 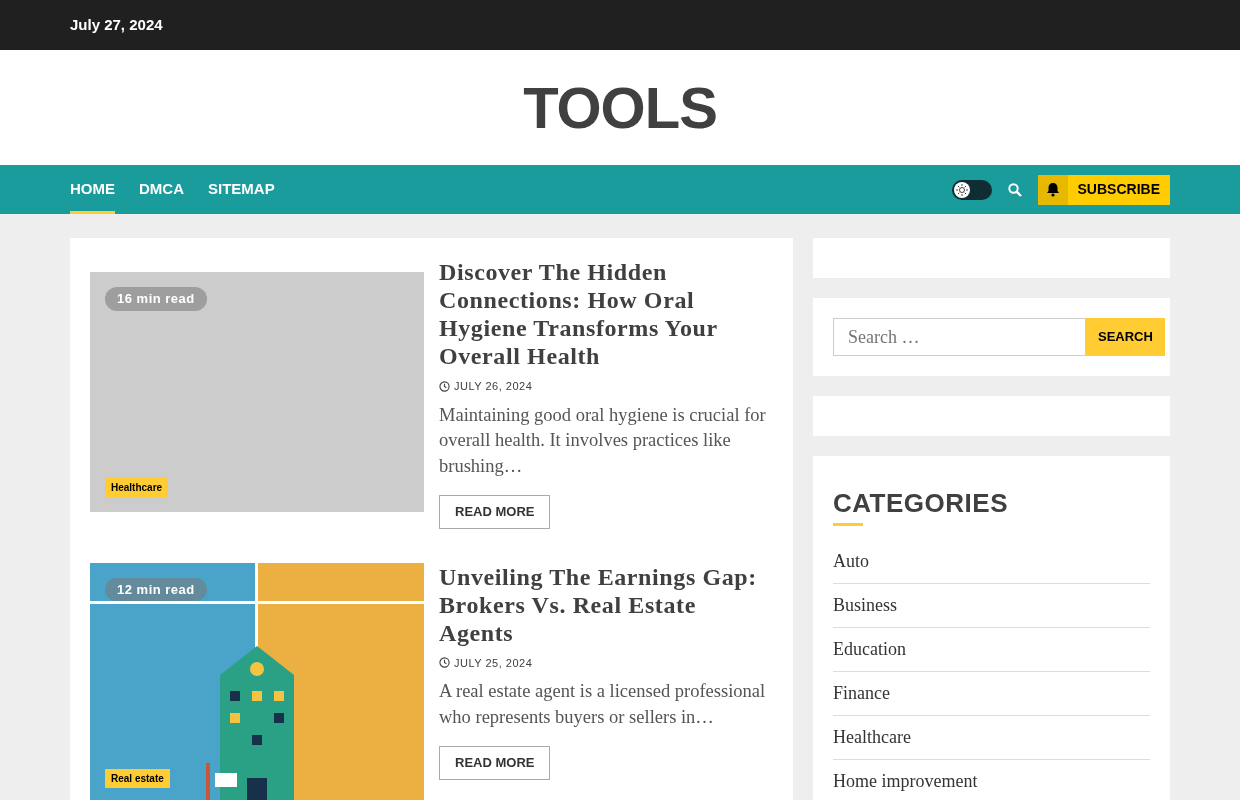 I want to click on category-link: Business, so click(x=865, y=605).